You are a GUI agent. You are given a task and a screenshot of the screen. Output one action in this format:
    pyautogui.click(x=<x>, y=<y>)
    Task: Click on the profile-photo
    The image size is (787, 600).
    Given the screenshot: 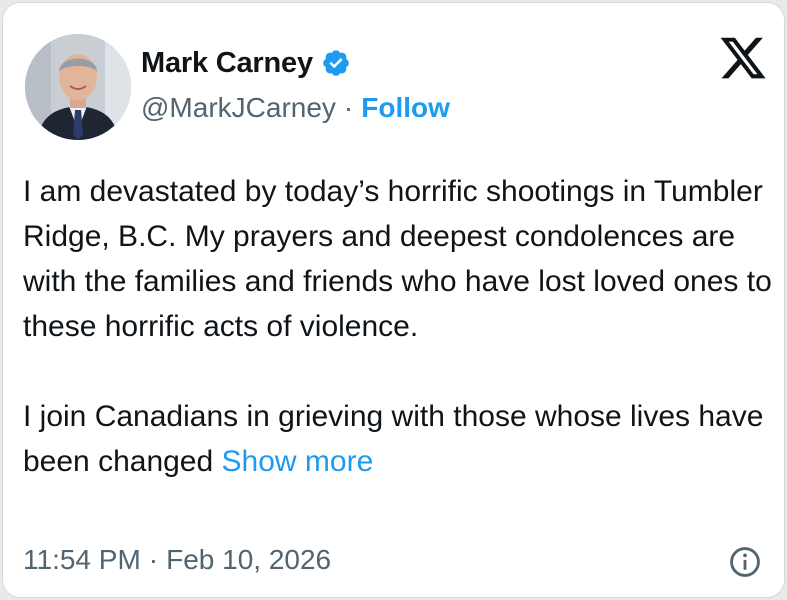 What is the action you would take?
    pyautogui.click(x=78, y=87)
    